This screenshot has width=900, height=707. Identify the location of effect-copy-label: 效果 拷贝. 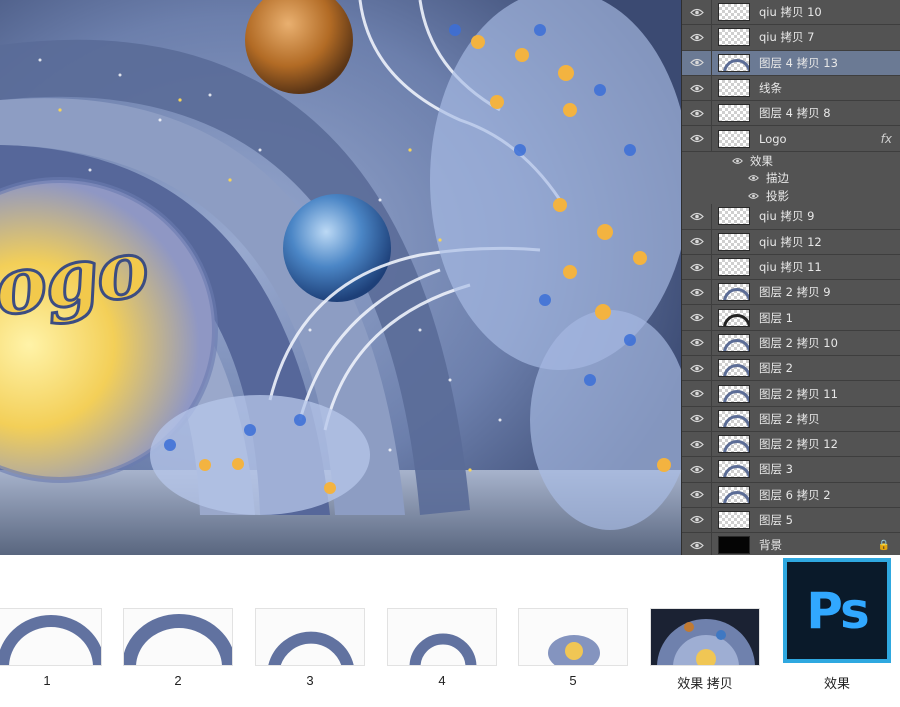
(705, 683).